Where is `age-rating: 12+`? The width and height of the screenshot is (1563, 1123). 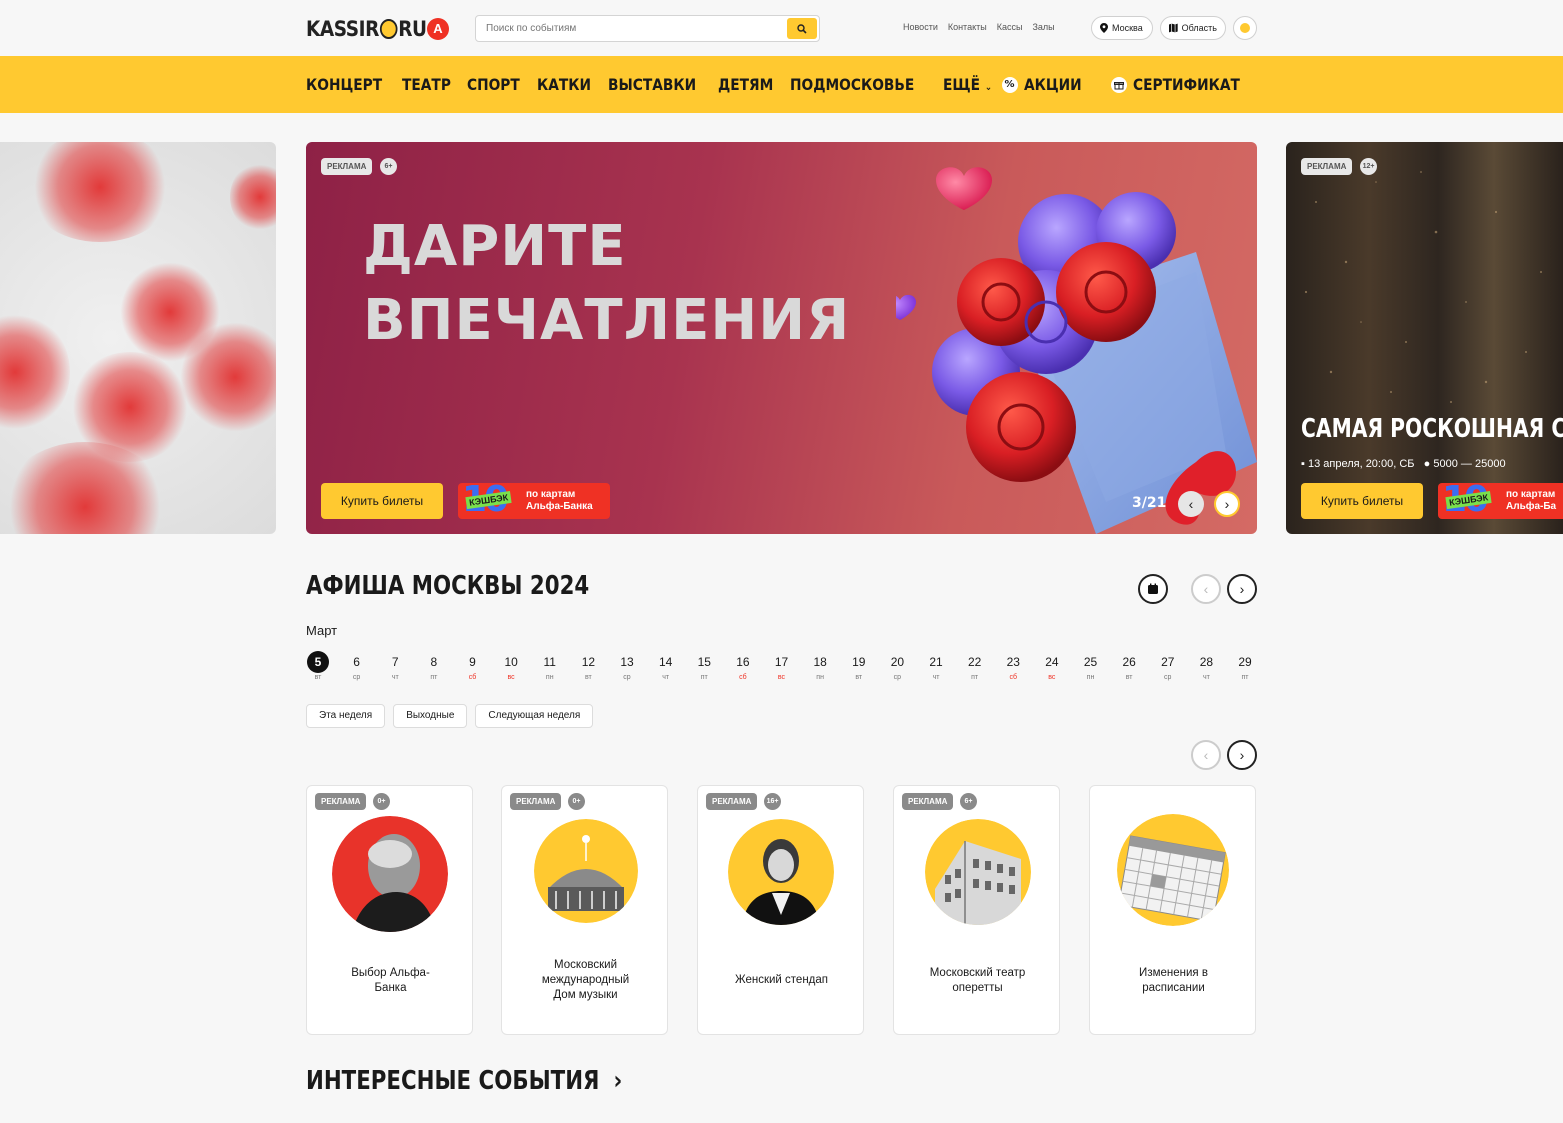
age-rating: 12+ is located at coordinates (1368, 166).